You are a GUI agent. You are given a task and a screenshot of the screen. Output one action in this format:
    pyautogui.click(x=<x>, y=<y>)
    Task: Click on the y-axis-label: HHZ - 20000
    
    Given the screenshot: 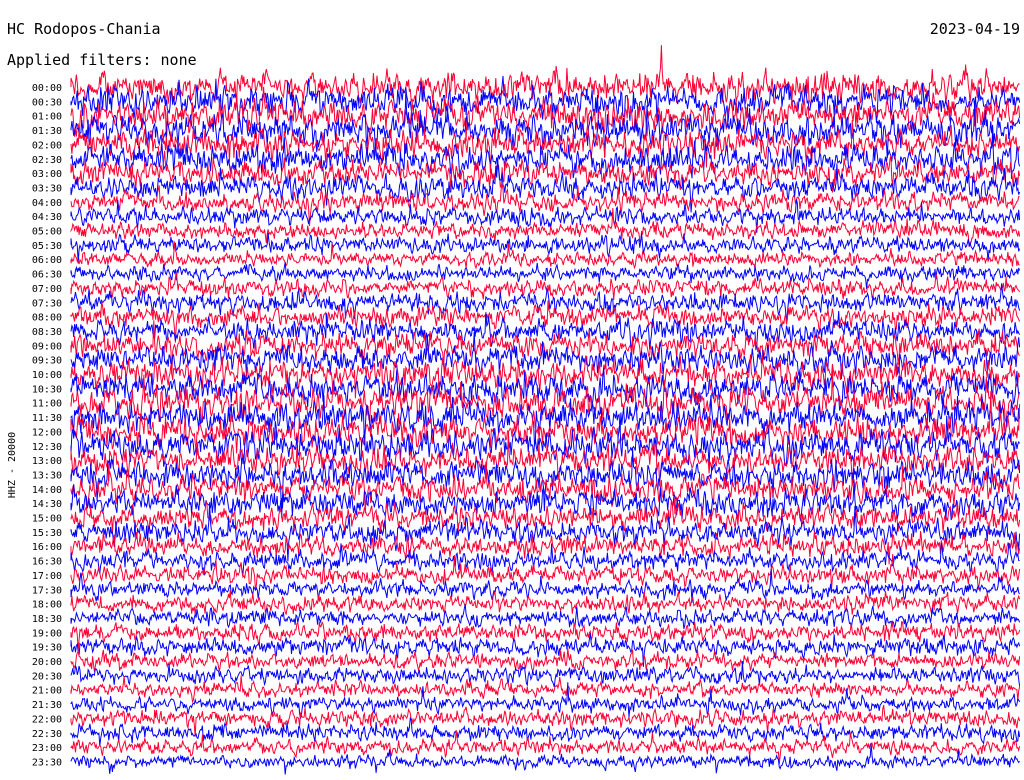 What is the action you would take?
    pyautogui.click(x=12, y=465)
    